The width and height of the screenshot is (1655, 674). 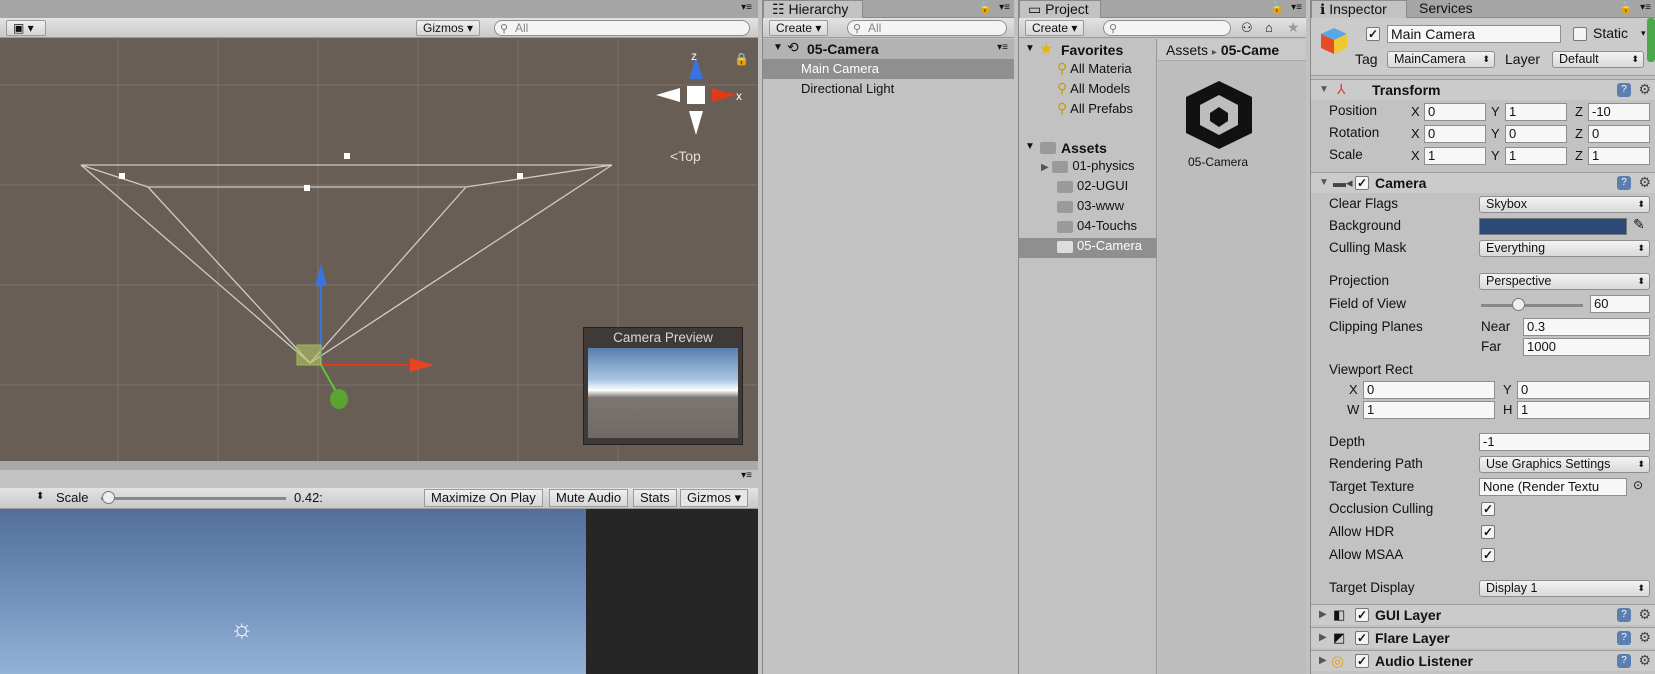 What do you see at coordinates (1583, 410) in the screenshot?
I see `viewport-h-field: 1` at bounding box center [1583, 410].